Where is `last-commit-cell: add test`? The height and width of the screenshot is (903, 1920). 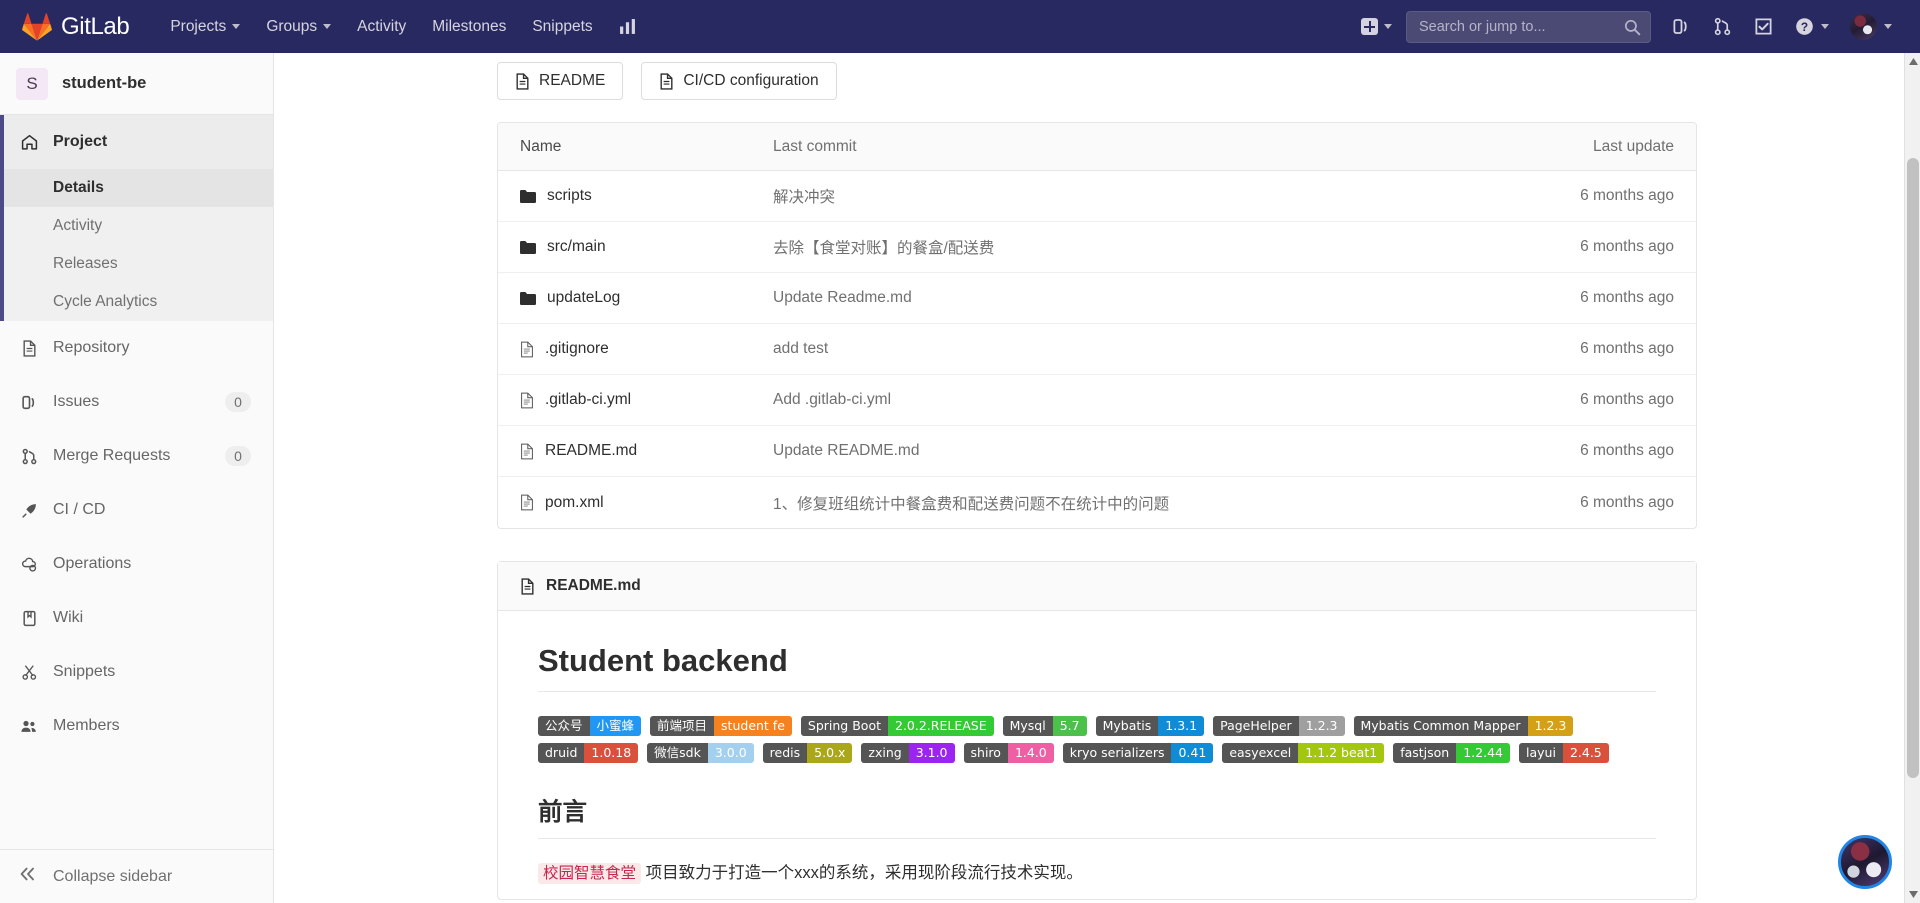
last-commit-cell: add test is located at coordinates (1122, 349).